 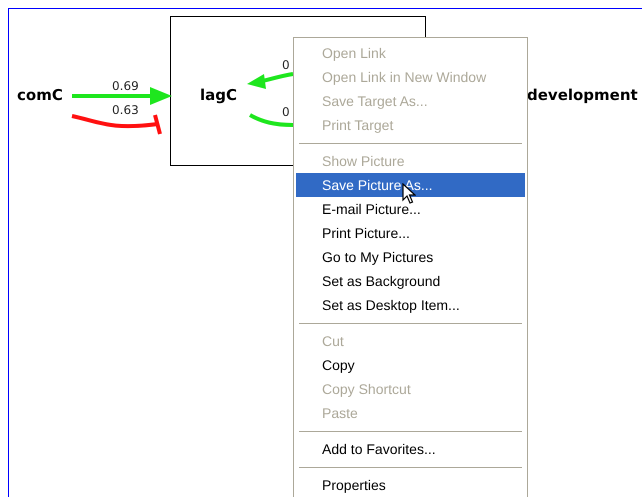 What do you see at coordinates (410, 485) in the screenshot?
I see `menu-item: Properties` at bounding box center [410, 485].